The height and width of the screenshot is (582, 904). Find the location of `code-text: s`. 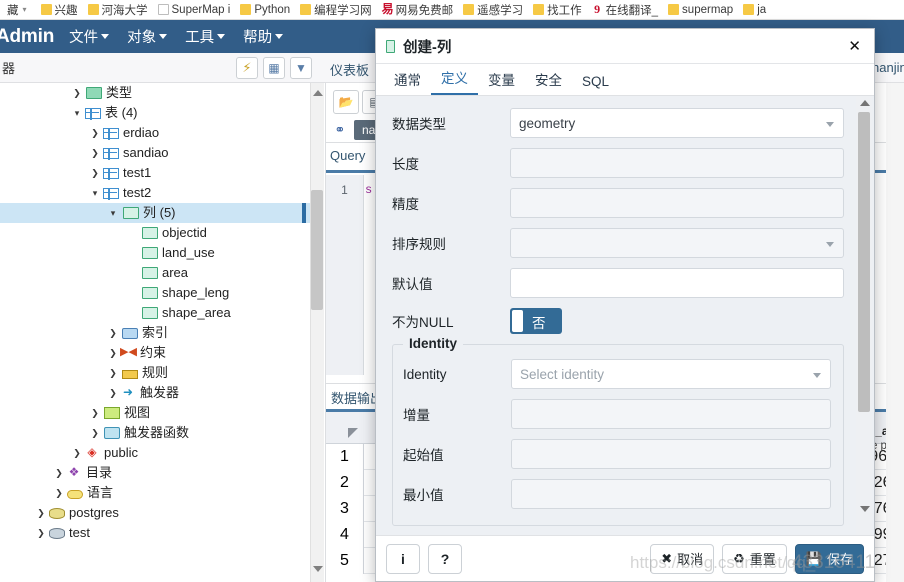

code-text: s is located at coordinates (368, 190).